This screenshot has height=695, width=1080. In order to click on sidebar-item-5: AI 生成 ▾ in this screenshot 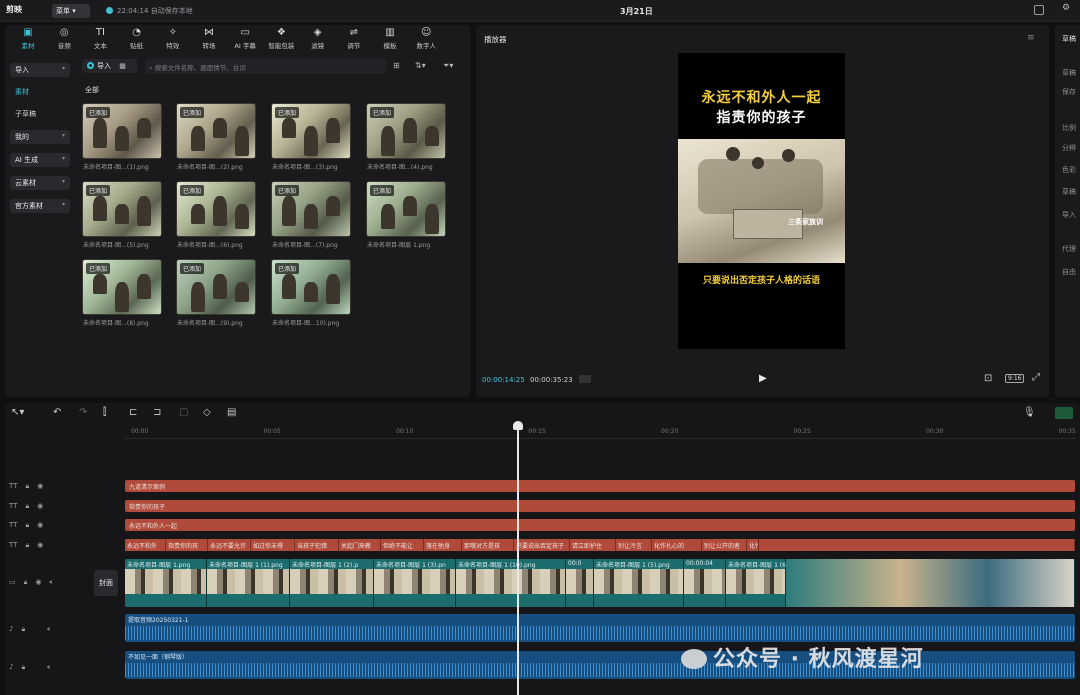, I will do `click(40, 160)`.